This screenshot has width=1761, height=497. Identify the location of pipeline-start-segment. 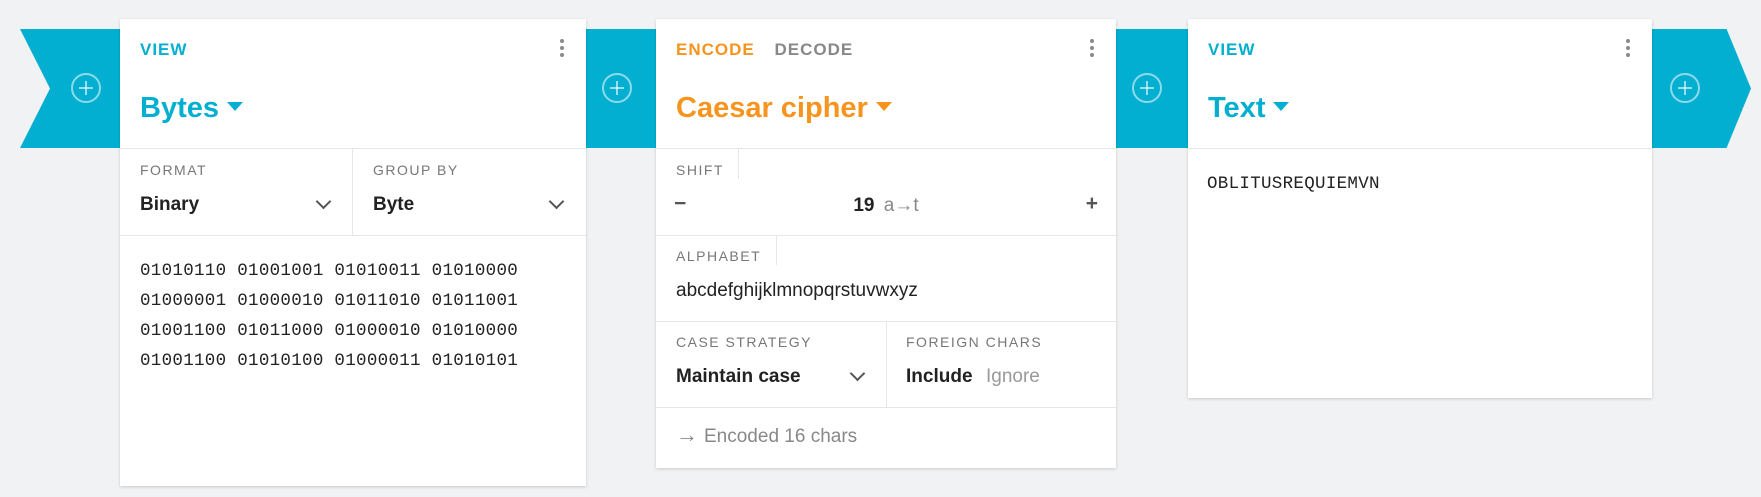
(70, 88).